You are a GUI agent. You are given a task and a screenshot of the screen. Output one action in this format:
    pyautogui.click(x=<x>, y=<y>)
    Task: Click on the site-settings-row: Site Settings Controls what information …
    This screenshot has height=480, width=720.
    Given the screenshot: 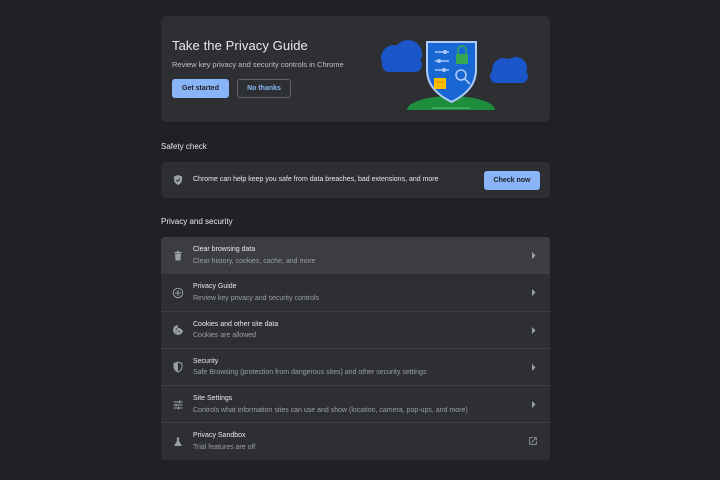 What is the action you would take?
    pyautogui.click(x=355, y=405)
    